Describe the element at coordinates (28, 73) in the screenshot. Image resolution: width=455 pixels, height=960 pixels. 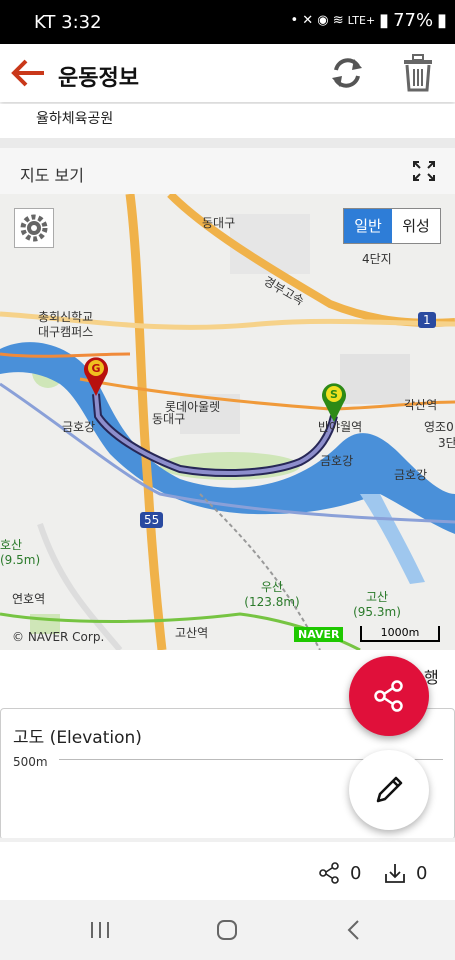
I see `back-arrow-icon` at that location.